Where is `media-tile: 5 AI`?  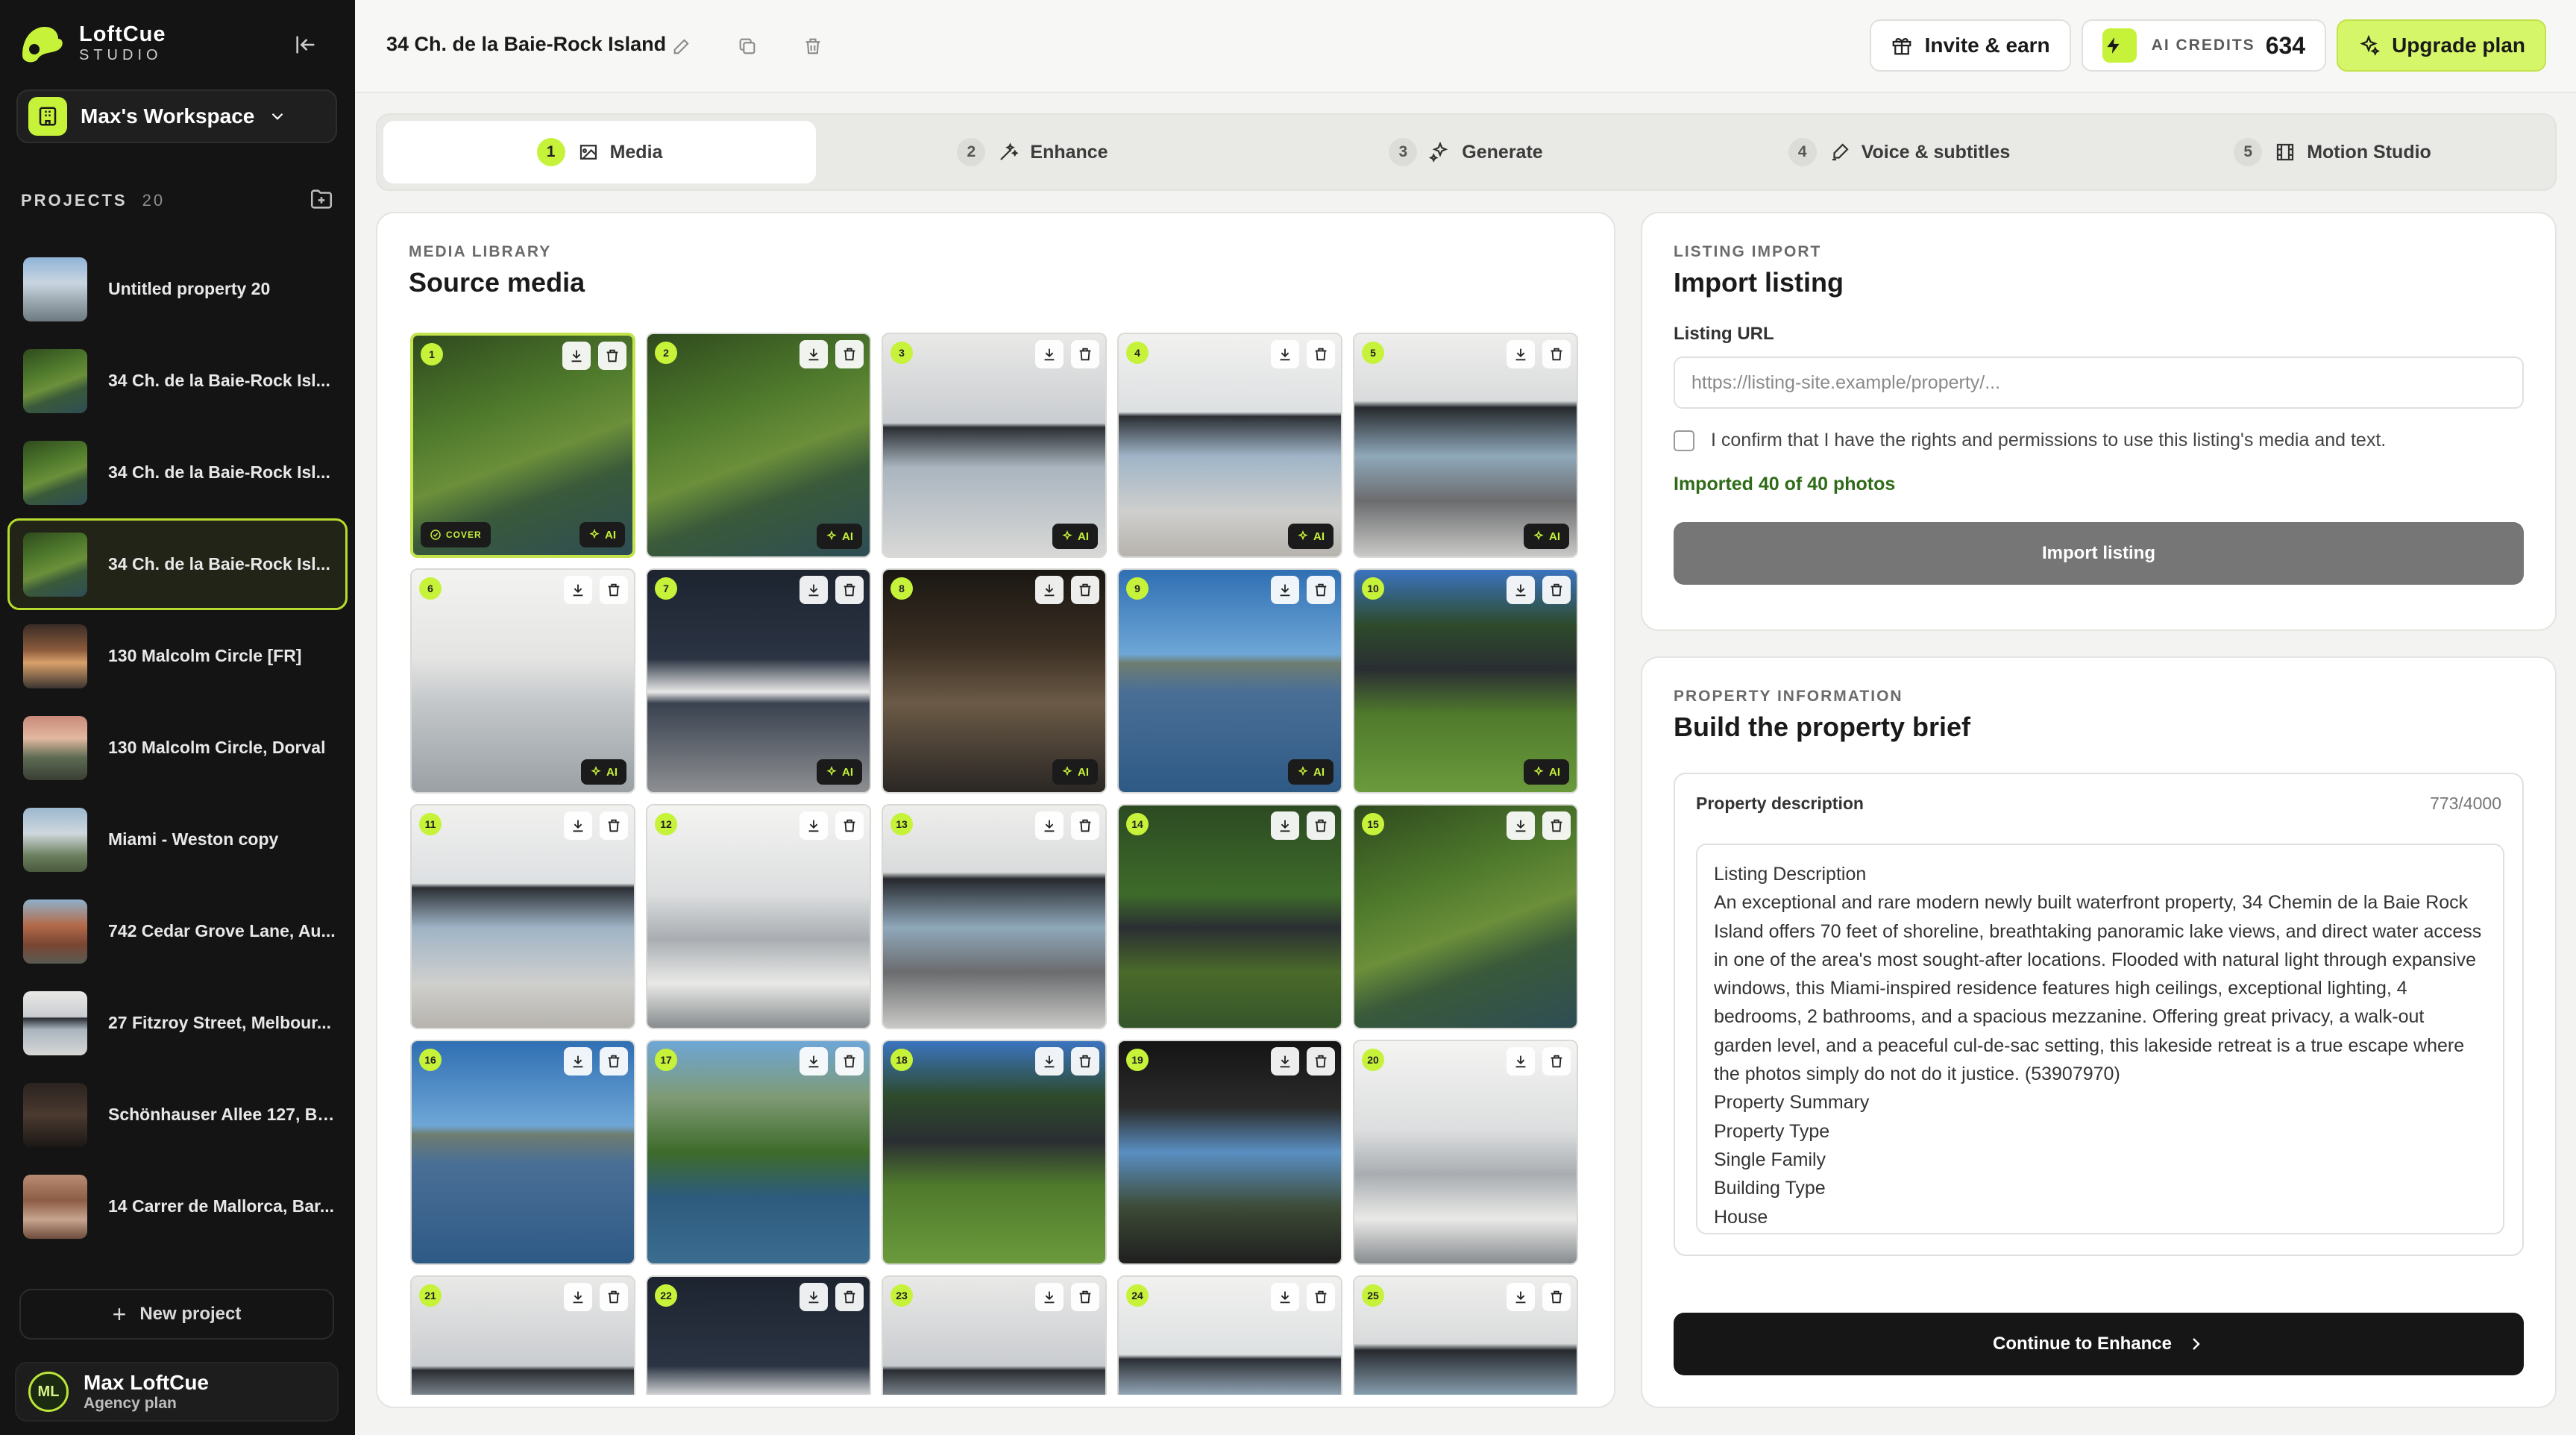
media-tile: 5 AI is located at coordinates (1466, 445).